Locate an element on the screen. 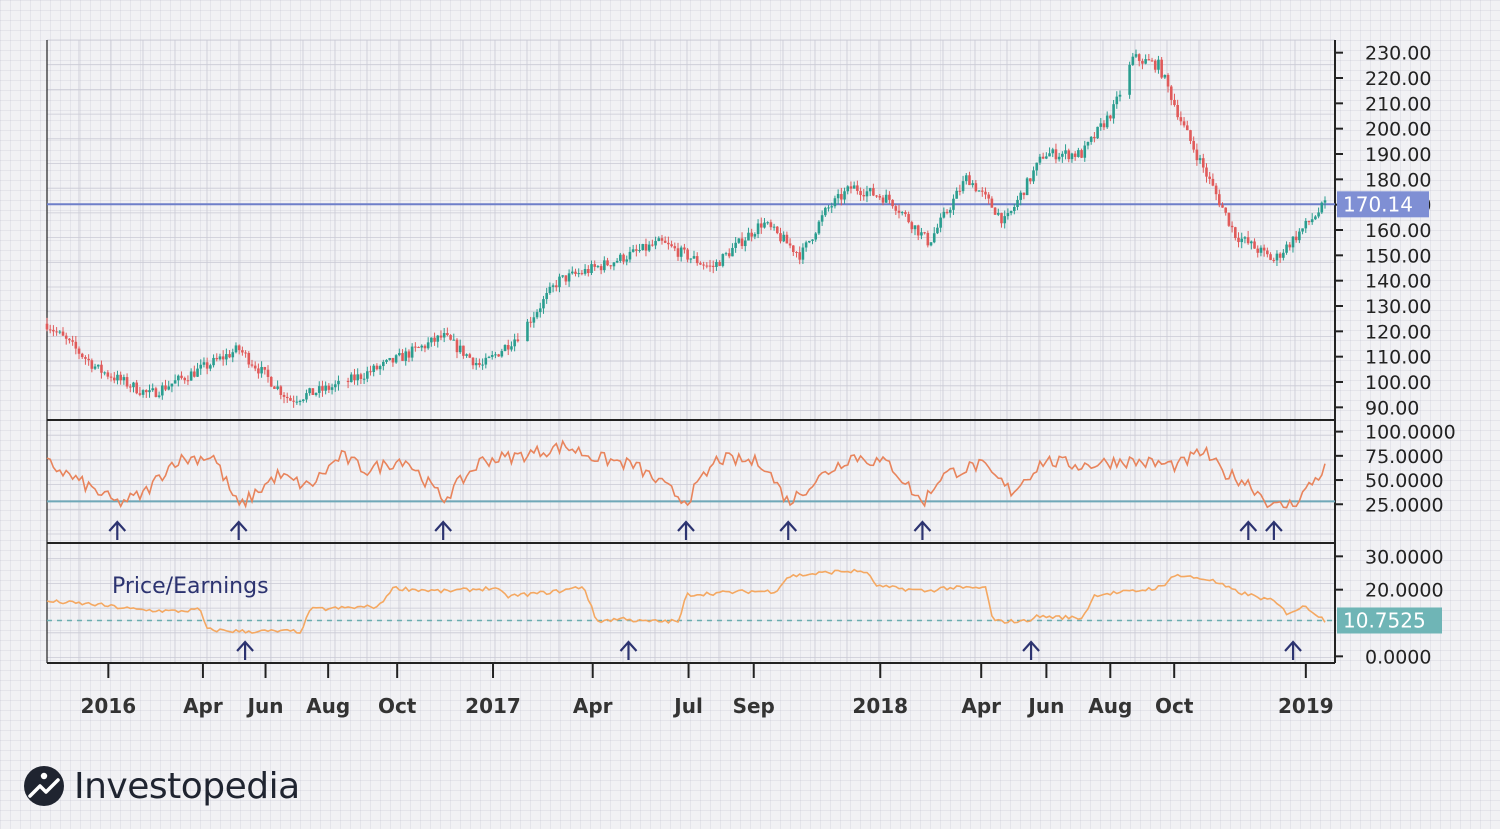 The width and height of the screenshot is (1500, 829). investopedia-logo-icon is located at coordinates (44, 786).